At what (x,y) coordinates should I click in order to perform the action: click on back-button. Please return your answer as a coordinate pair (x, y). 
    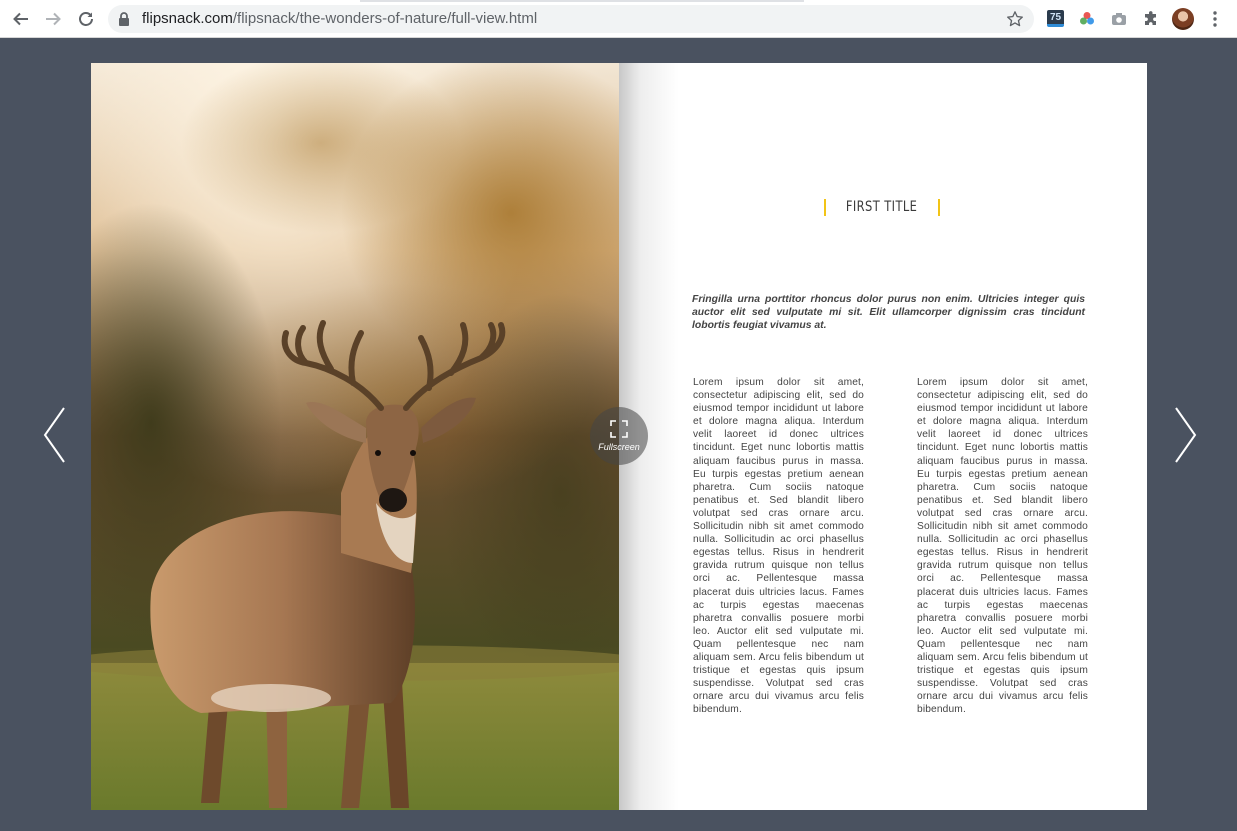
    Looking at the image, I should click on (21, 19).